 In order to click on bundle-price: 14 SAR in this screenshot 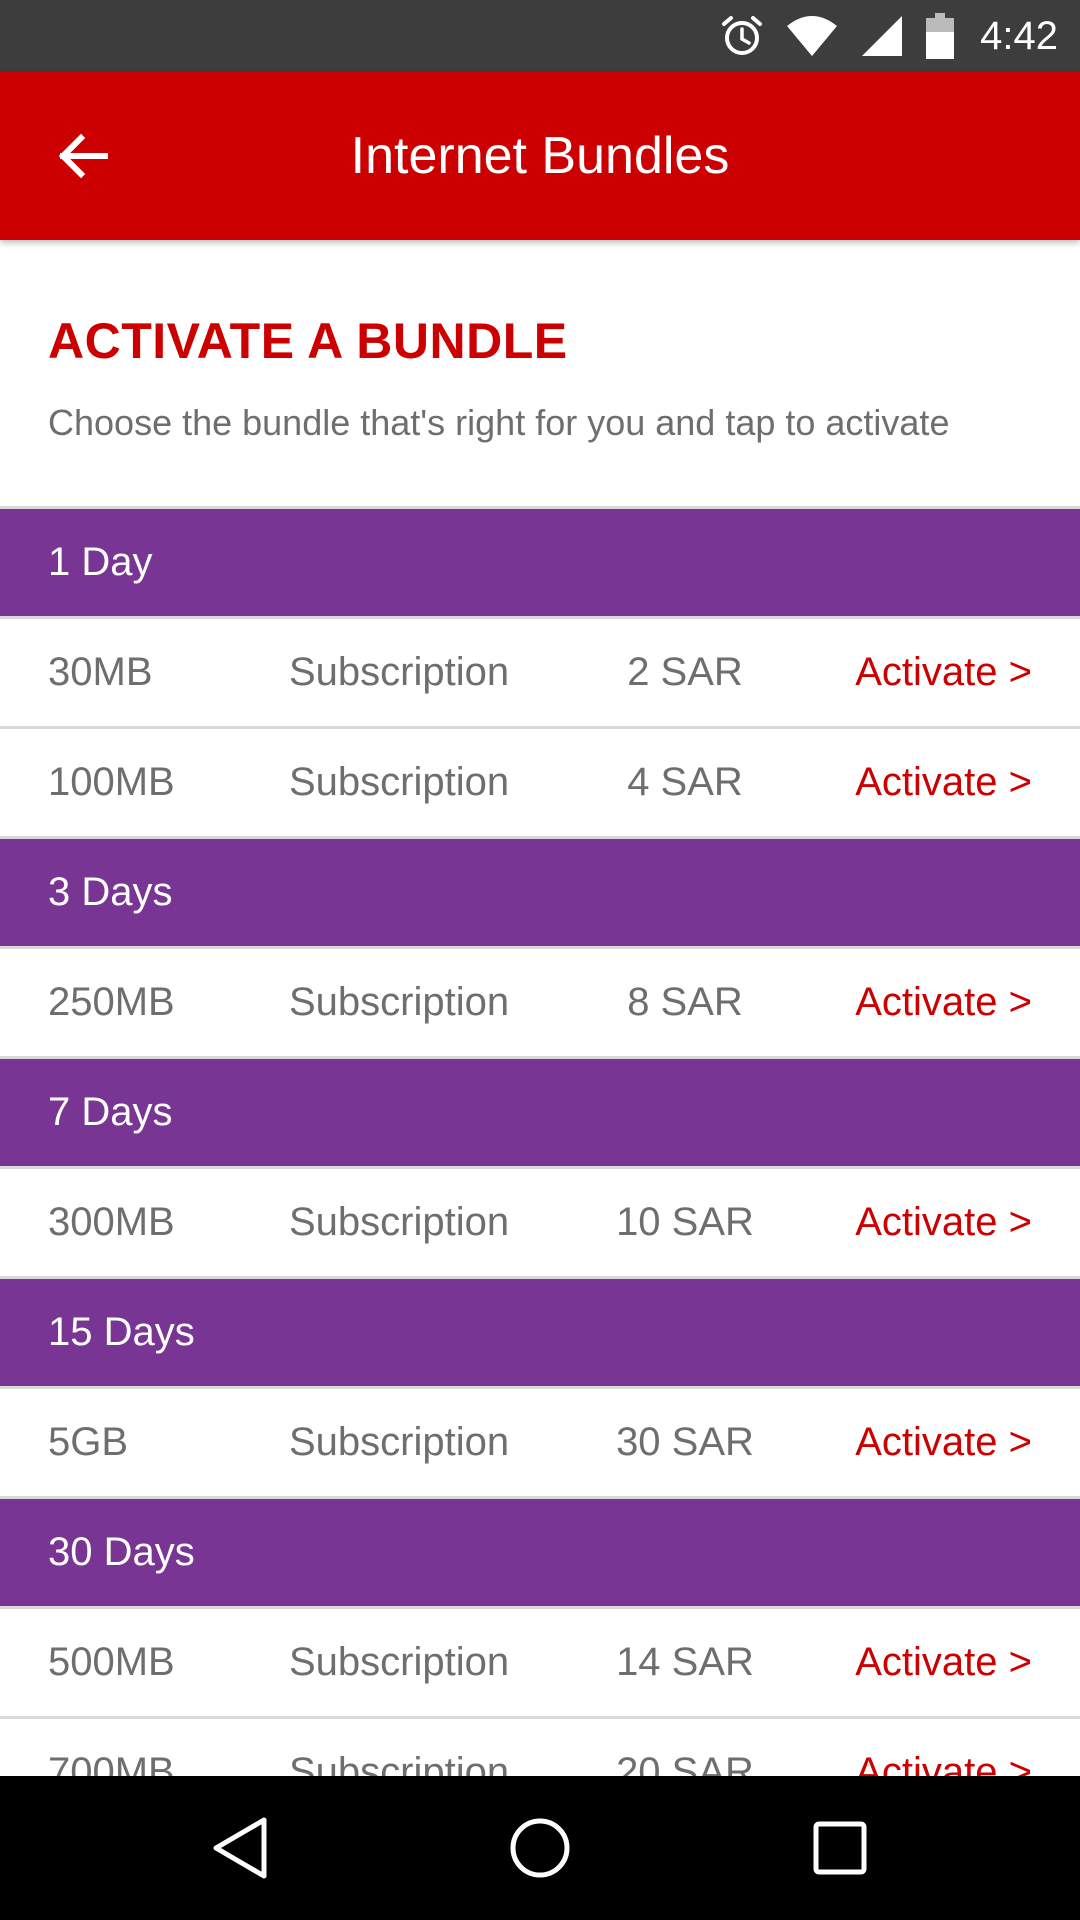, I will do `click(685, 1662)`.